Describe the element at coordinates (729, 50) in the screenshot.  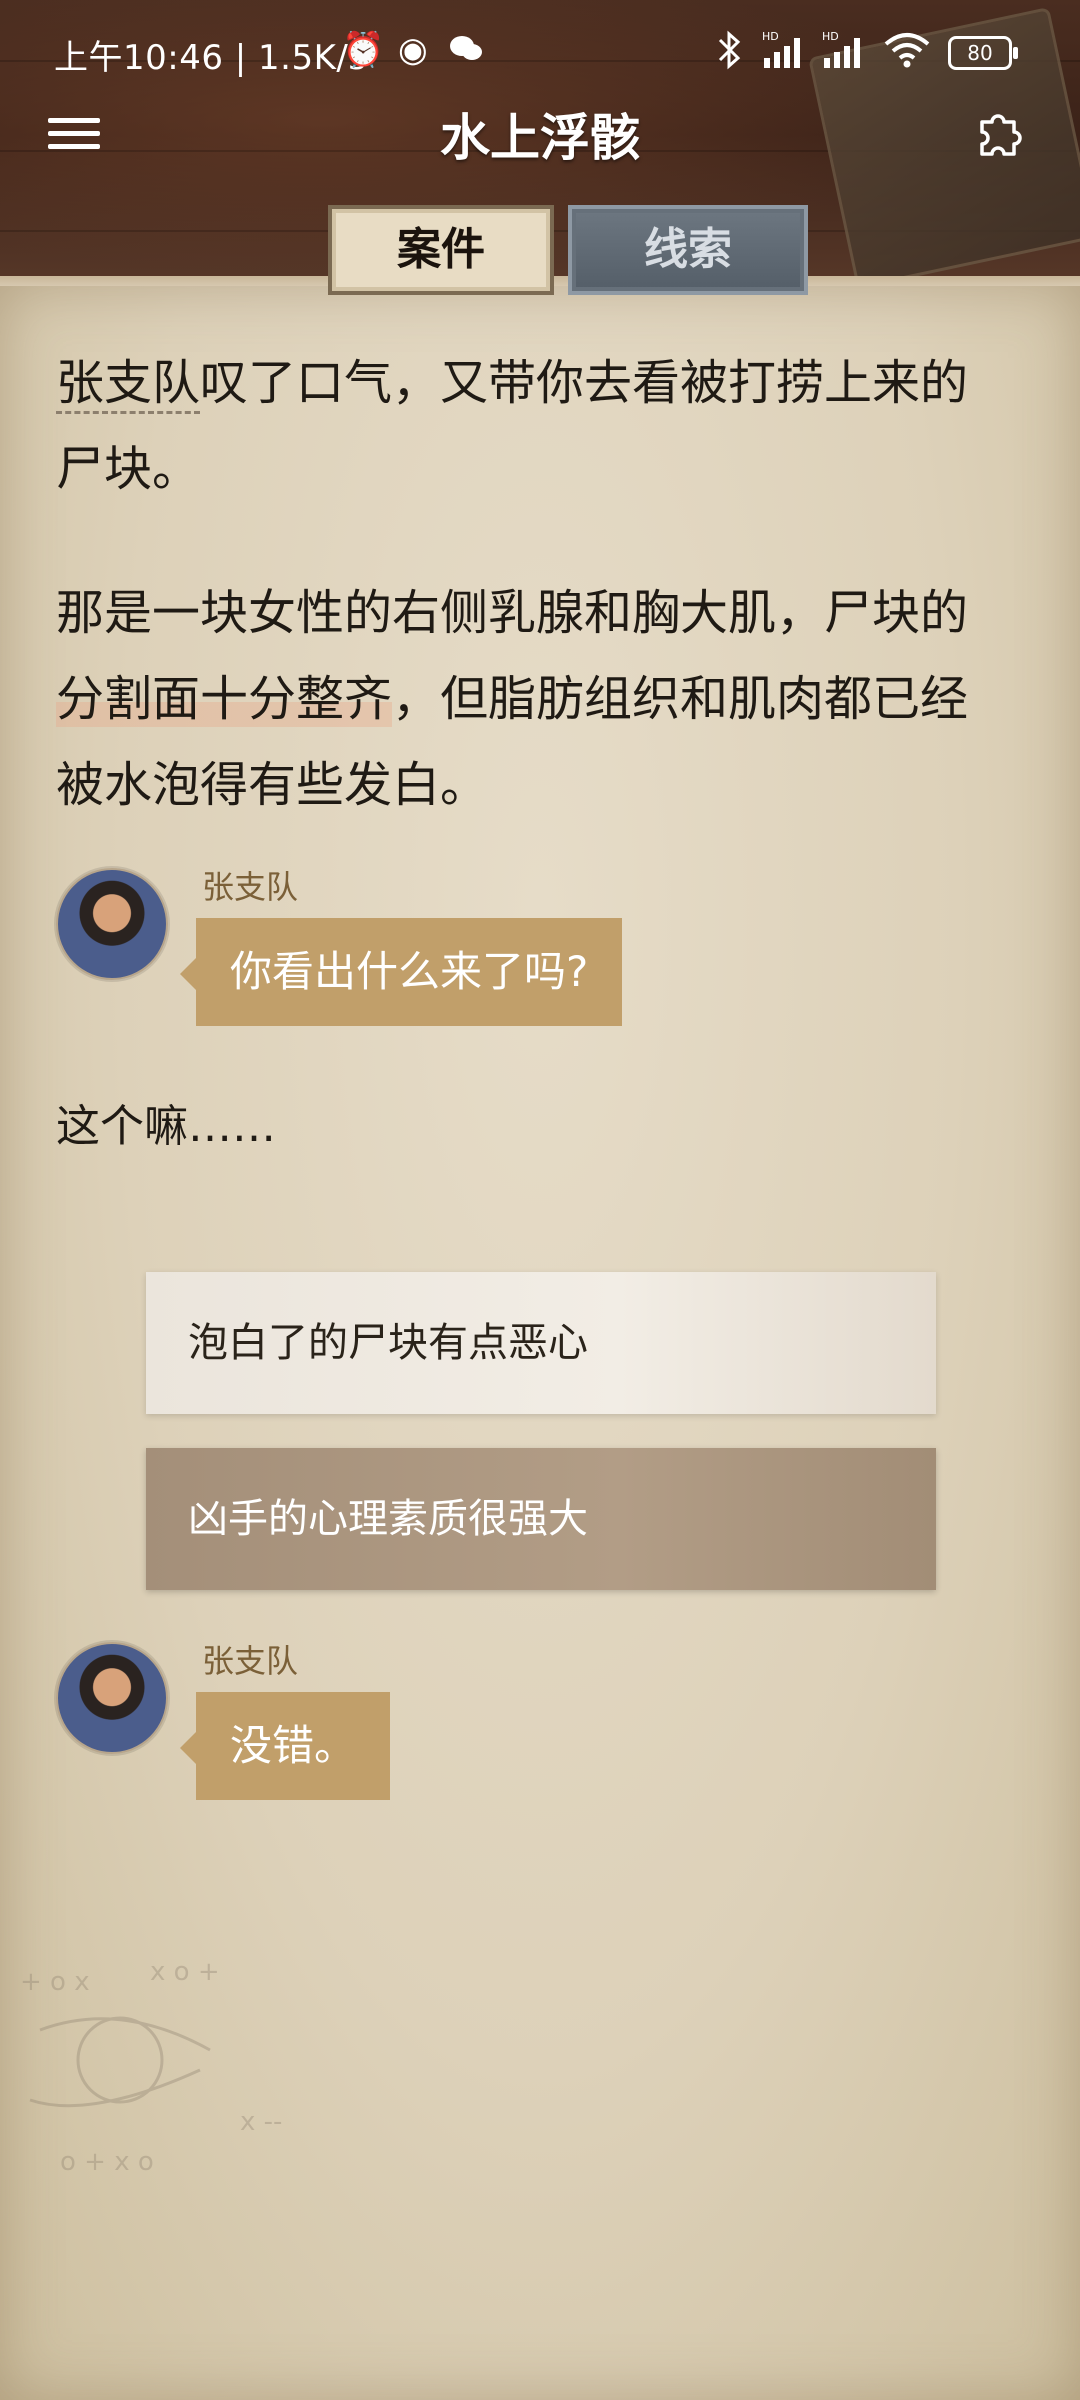
I see `bluetooth-icon` at that location.